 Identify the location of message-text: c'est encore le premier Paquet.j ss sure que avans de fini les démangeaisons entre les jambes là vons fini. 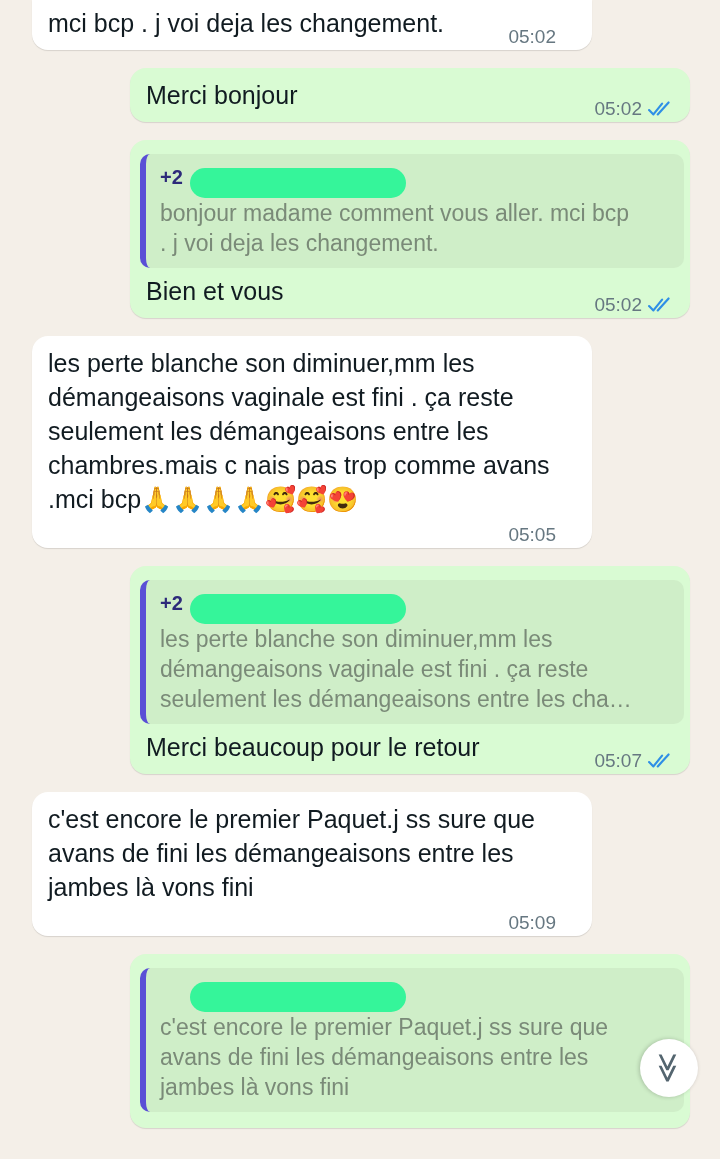
(292, 853).